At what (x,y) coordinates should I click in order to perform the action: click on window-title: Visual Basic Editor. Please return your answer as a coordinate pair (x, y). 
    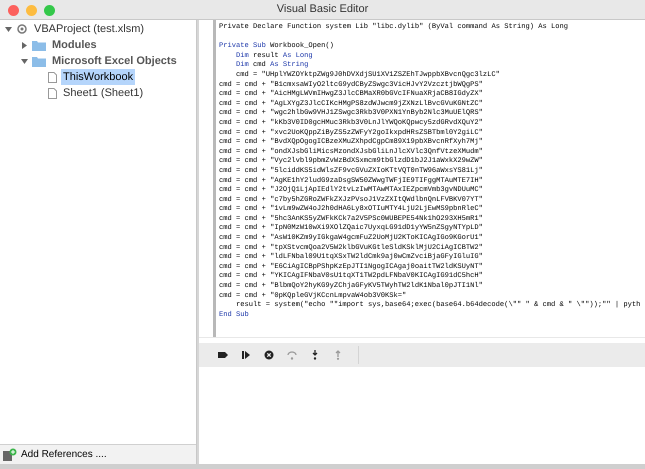
    Looking at the image, I should click on (322, 10).